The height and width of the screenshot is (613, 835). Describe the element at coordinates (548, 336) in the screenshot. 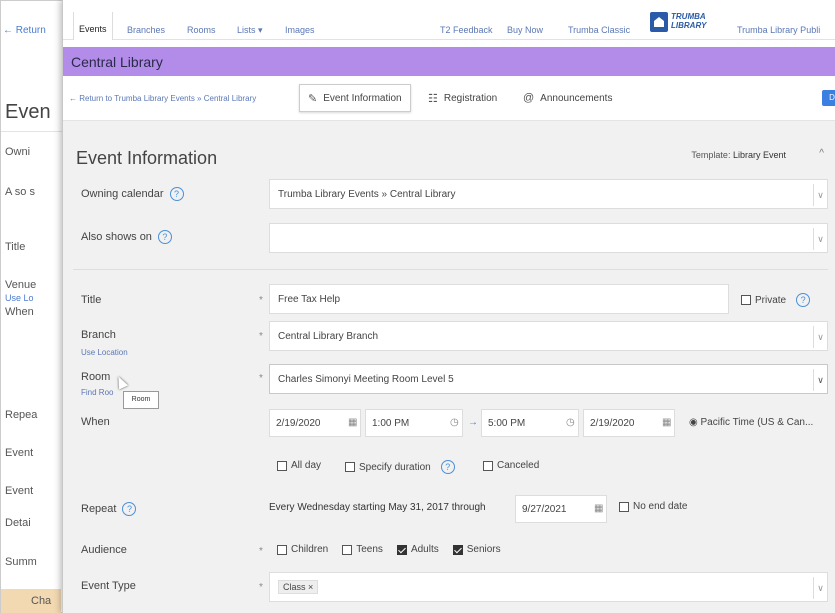

I see `branch-select: Central Library Branch ∨` at that location.